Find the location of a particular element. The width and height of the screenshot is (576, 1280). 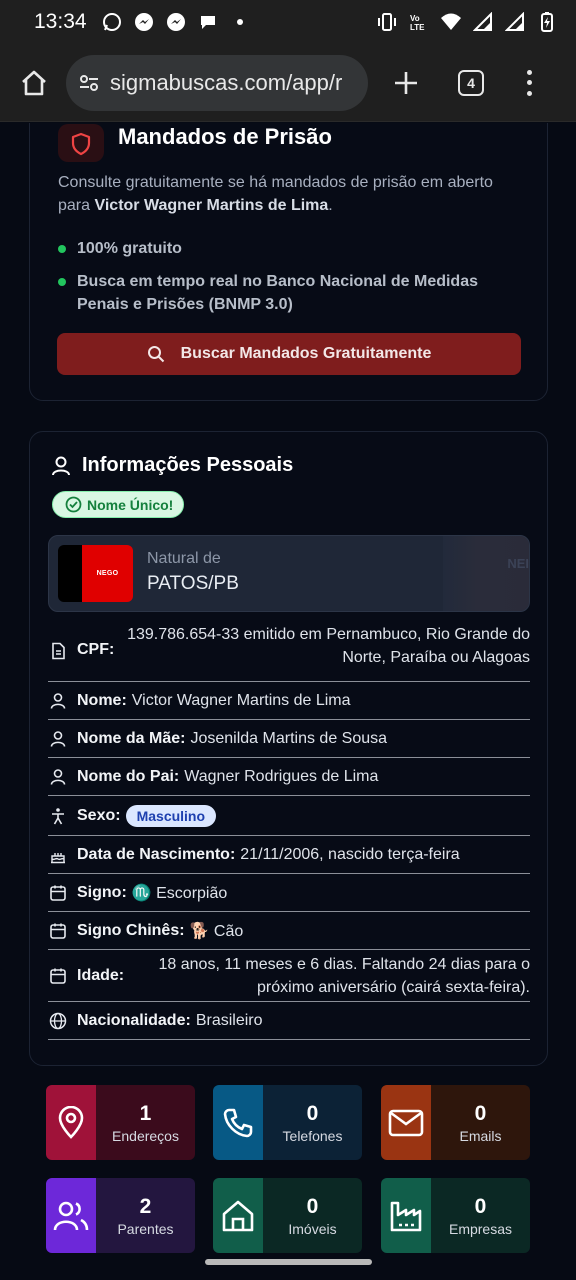

tile-properties: 0 Imóveis is located at coordinates (287, 1215).